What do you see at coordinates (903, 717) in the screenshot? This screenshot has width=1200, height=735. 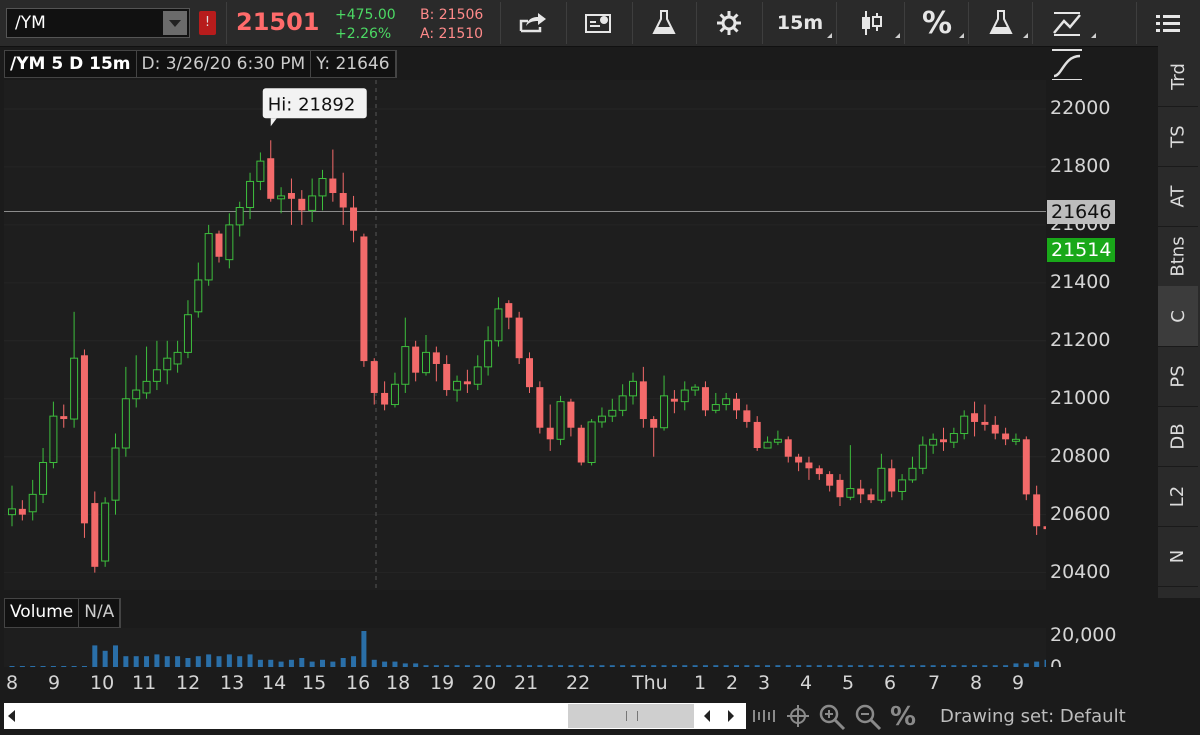 I see `percent-zoom-button: %` at bounding box center [903, 717].